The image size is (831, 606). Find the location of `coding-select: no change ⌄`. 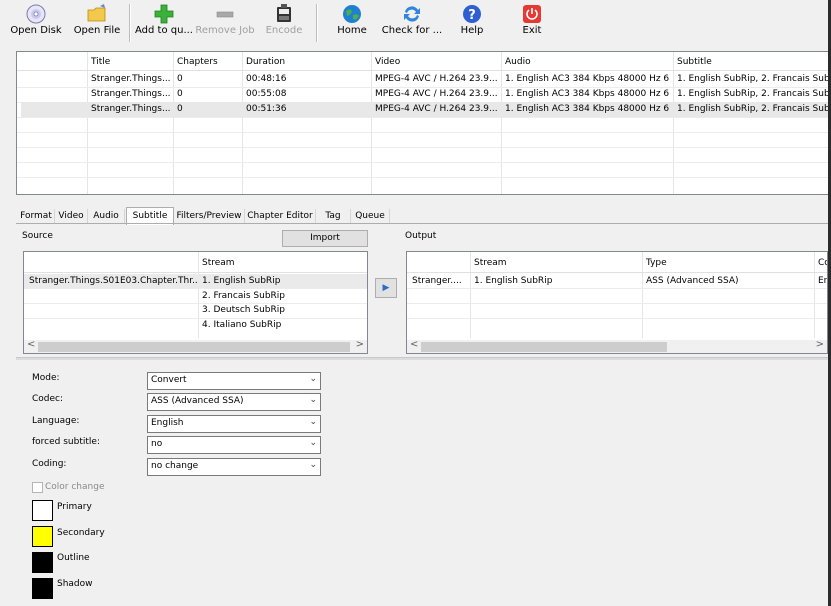

coding-select: no change ⌄ is located at coordinates (234, 467).